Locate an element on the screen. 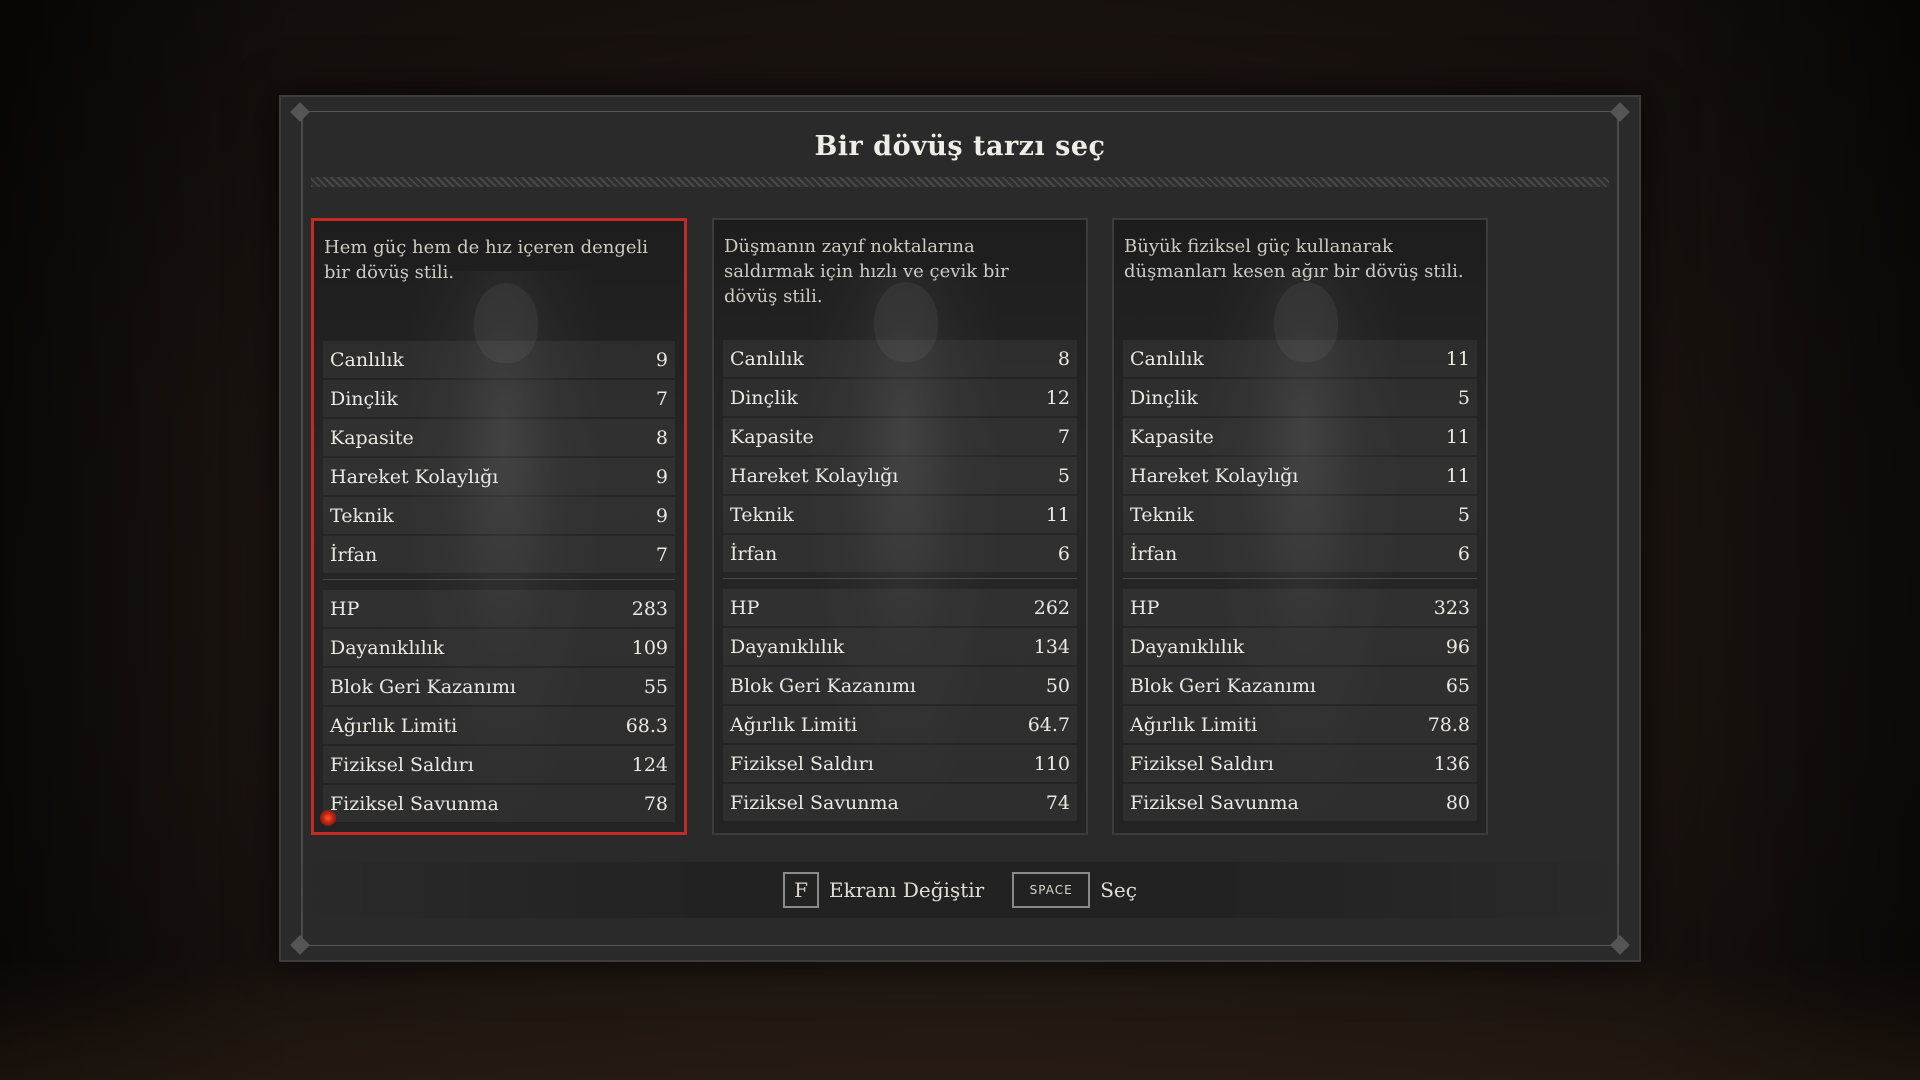  stat-row: Blok Geri Kazanımı 55 is located at coordinates (499, 686).